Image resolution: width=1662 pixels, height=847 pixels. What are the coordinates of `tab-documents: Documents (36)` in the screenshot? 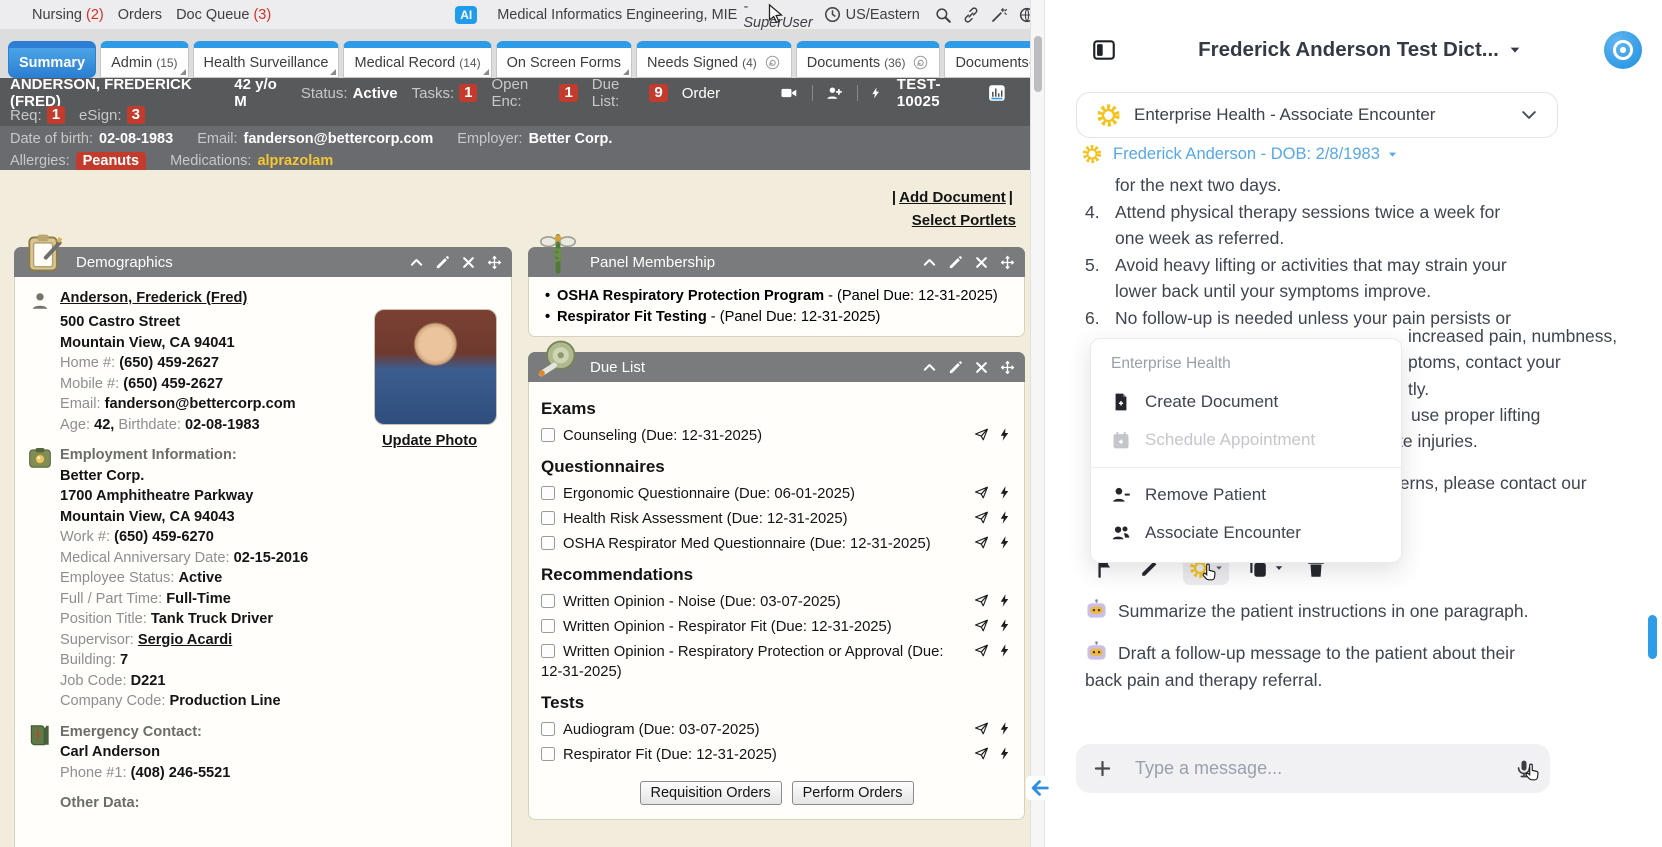 It's located at (868, 59).